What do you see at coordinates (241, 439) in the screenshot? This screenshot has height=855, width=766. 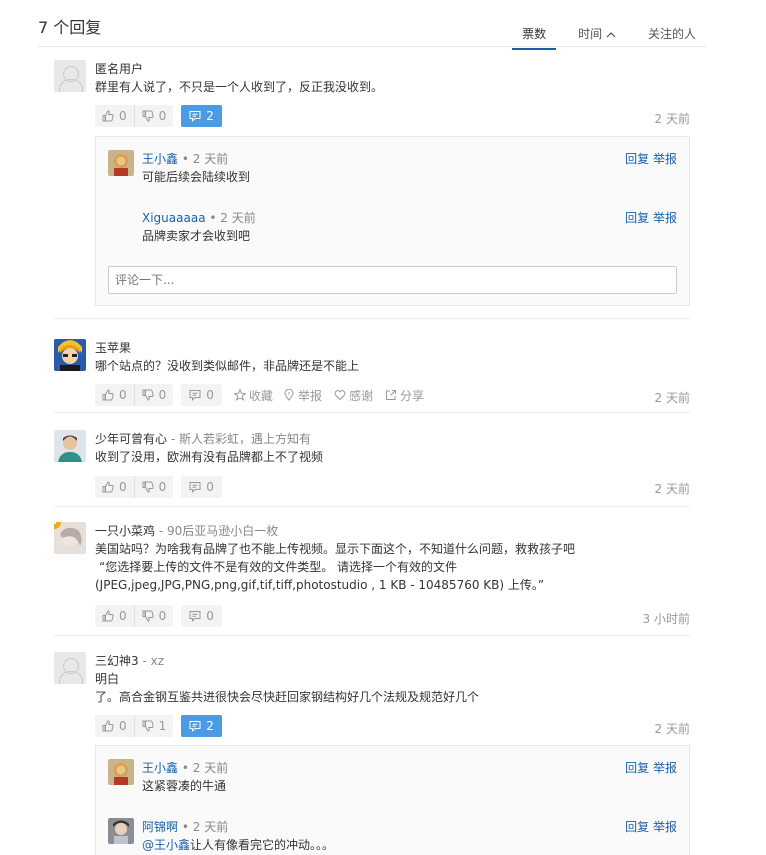 I see `user-title: - 斯人若彩虹，遇上方知有` at bounding box center [241, 439].